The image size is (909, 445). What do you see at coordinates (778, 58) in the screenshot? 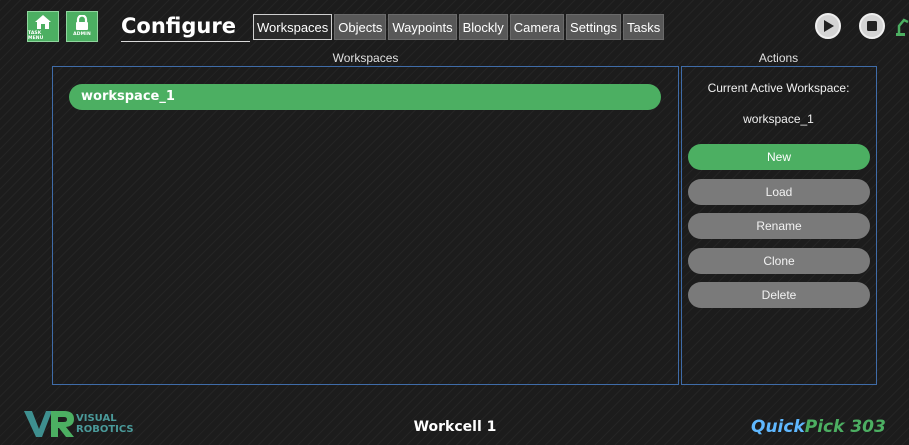
I see `actions-header: Actions` at bounding box center [778, 58].